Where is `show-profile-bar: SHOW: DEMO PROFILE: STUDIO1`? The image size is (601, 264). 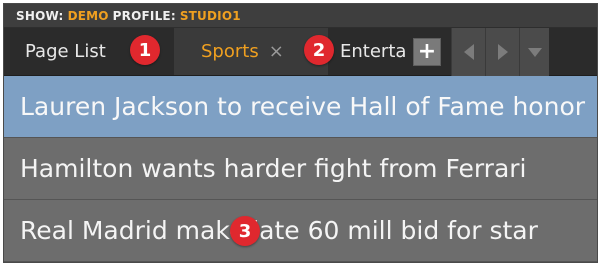
show-profile-bar: SHOW: DEMO PROFILE: STUDIO1 is located at coordinates (300, 16).